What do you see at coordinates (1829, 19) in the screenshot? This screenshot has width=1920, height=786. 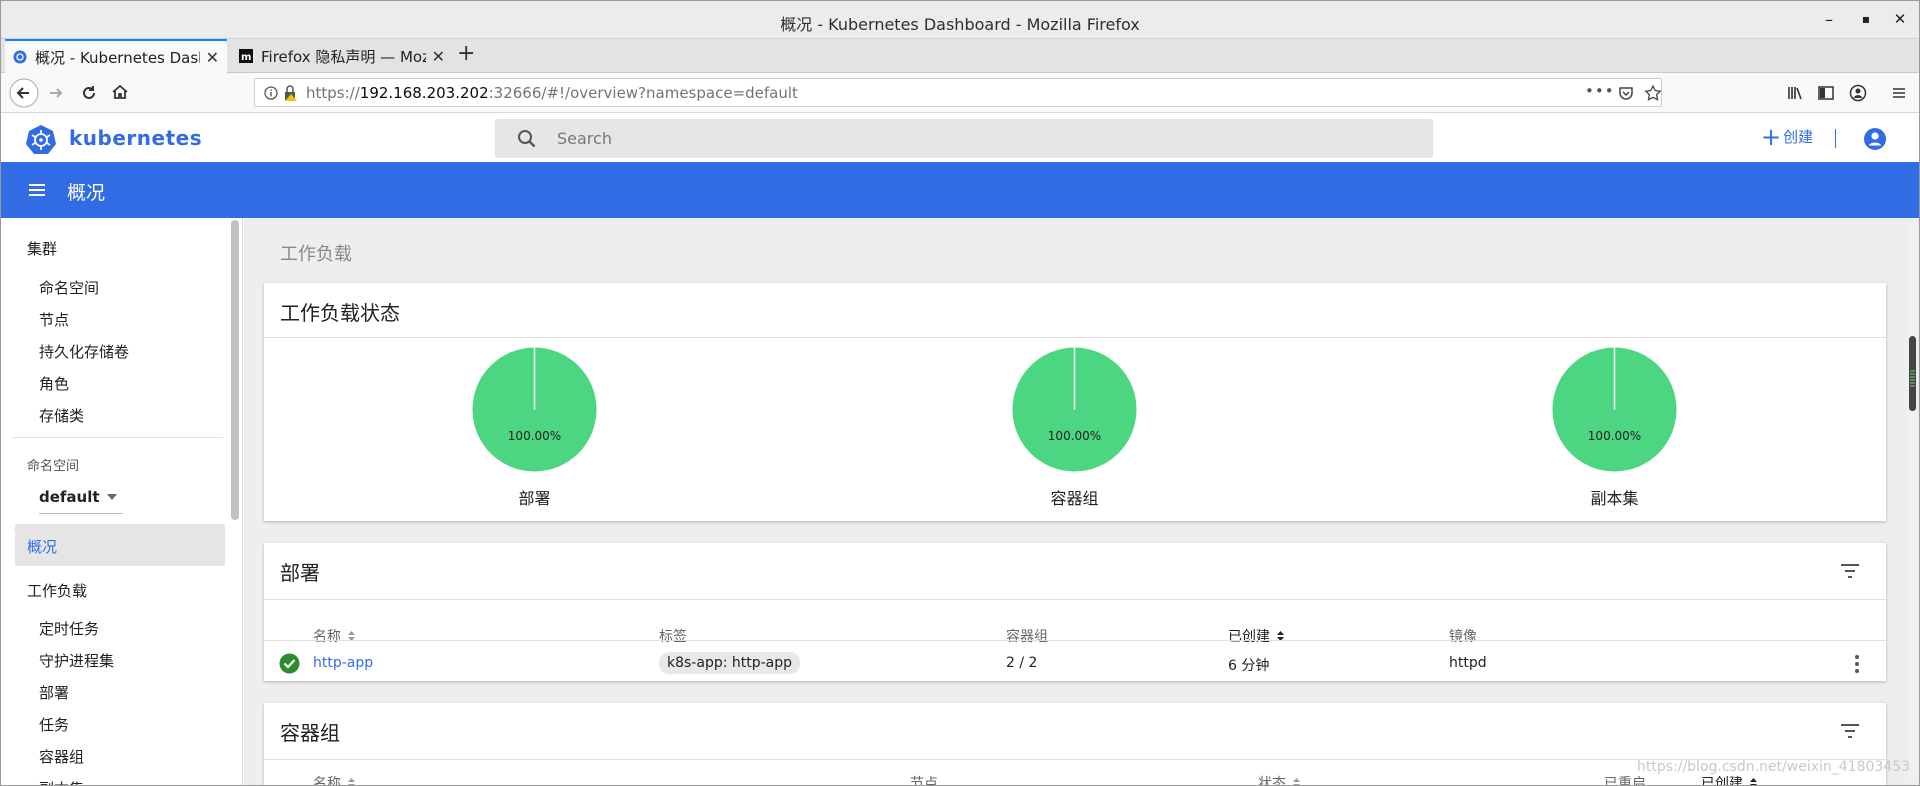 I see `minimize-button: –` at bounding box center [1829, 19].